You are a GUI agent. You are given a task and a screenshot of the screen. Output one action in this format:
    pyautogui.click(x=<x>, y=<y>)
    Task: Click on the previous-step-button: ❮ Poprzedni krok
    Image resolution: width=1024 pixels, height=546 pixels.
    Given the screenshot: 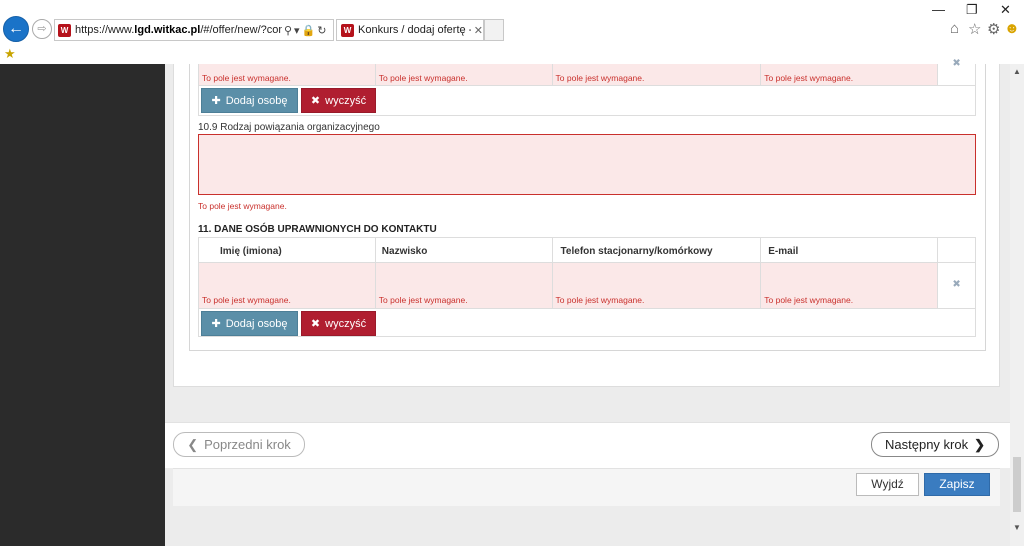 What is the action you would take?
    pyautogui.click(x=239, y=444)
    